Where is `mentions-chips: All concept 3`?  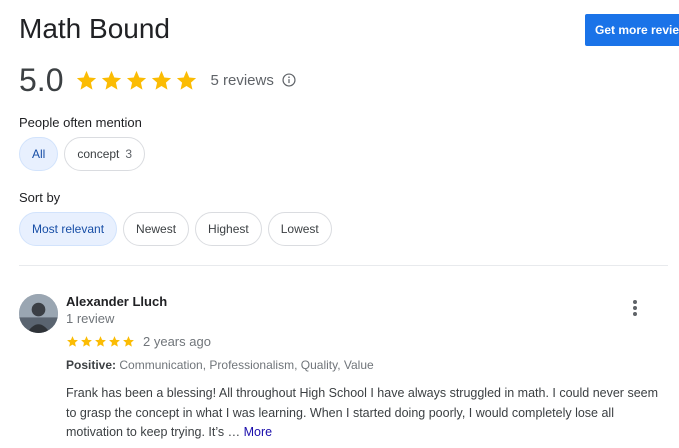 mentions-chips: All concept 3 is located at coordinates (82, 154).